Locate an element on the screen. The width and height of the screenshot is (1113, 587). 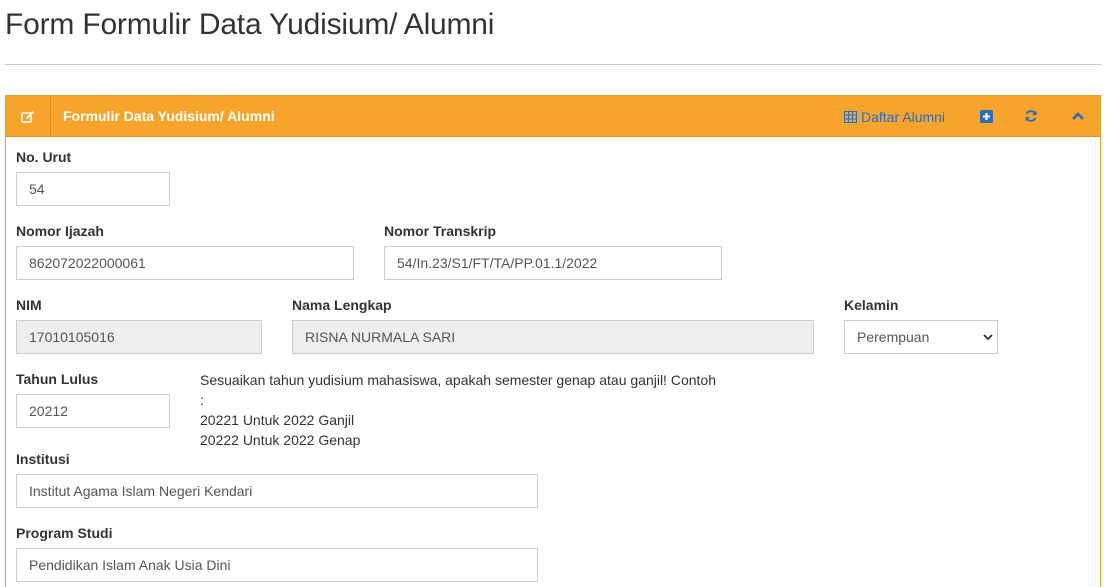
kelamin-select: Perempuan is located at coordinates (921, 337).